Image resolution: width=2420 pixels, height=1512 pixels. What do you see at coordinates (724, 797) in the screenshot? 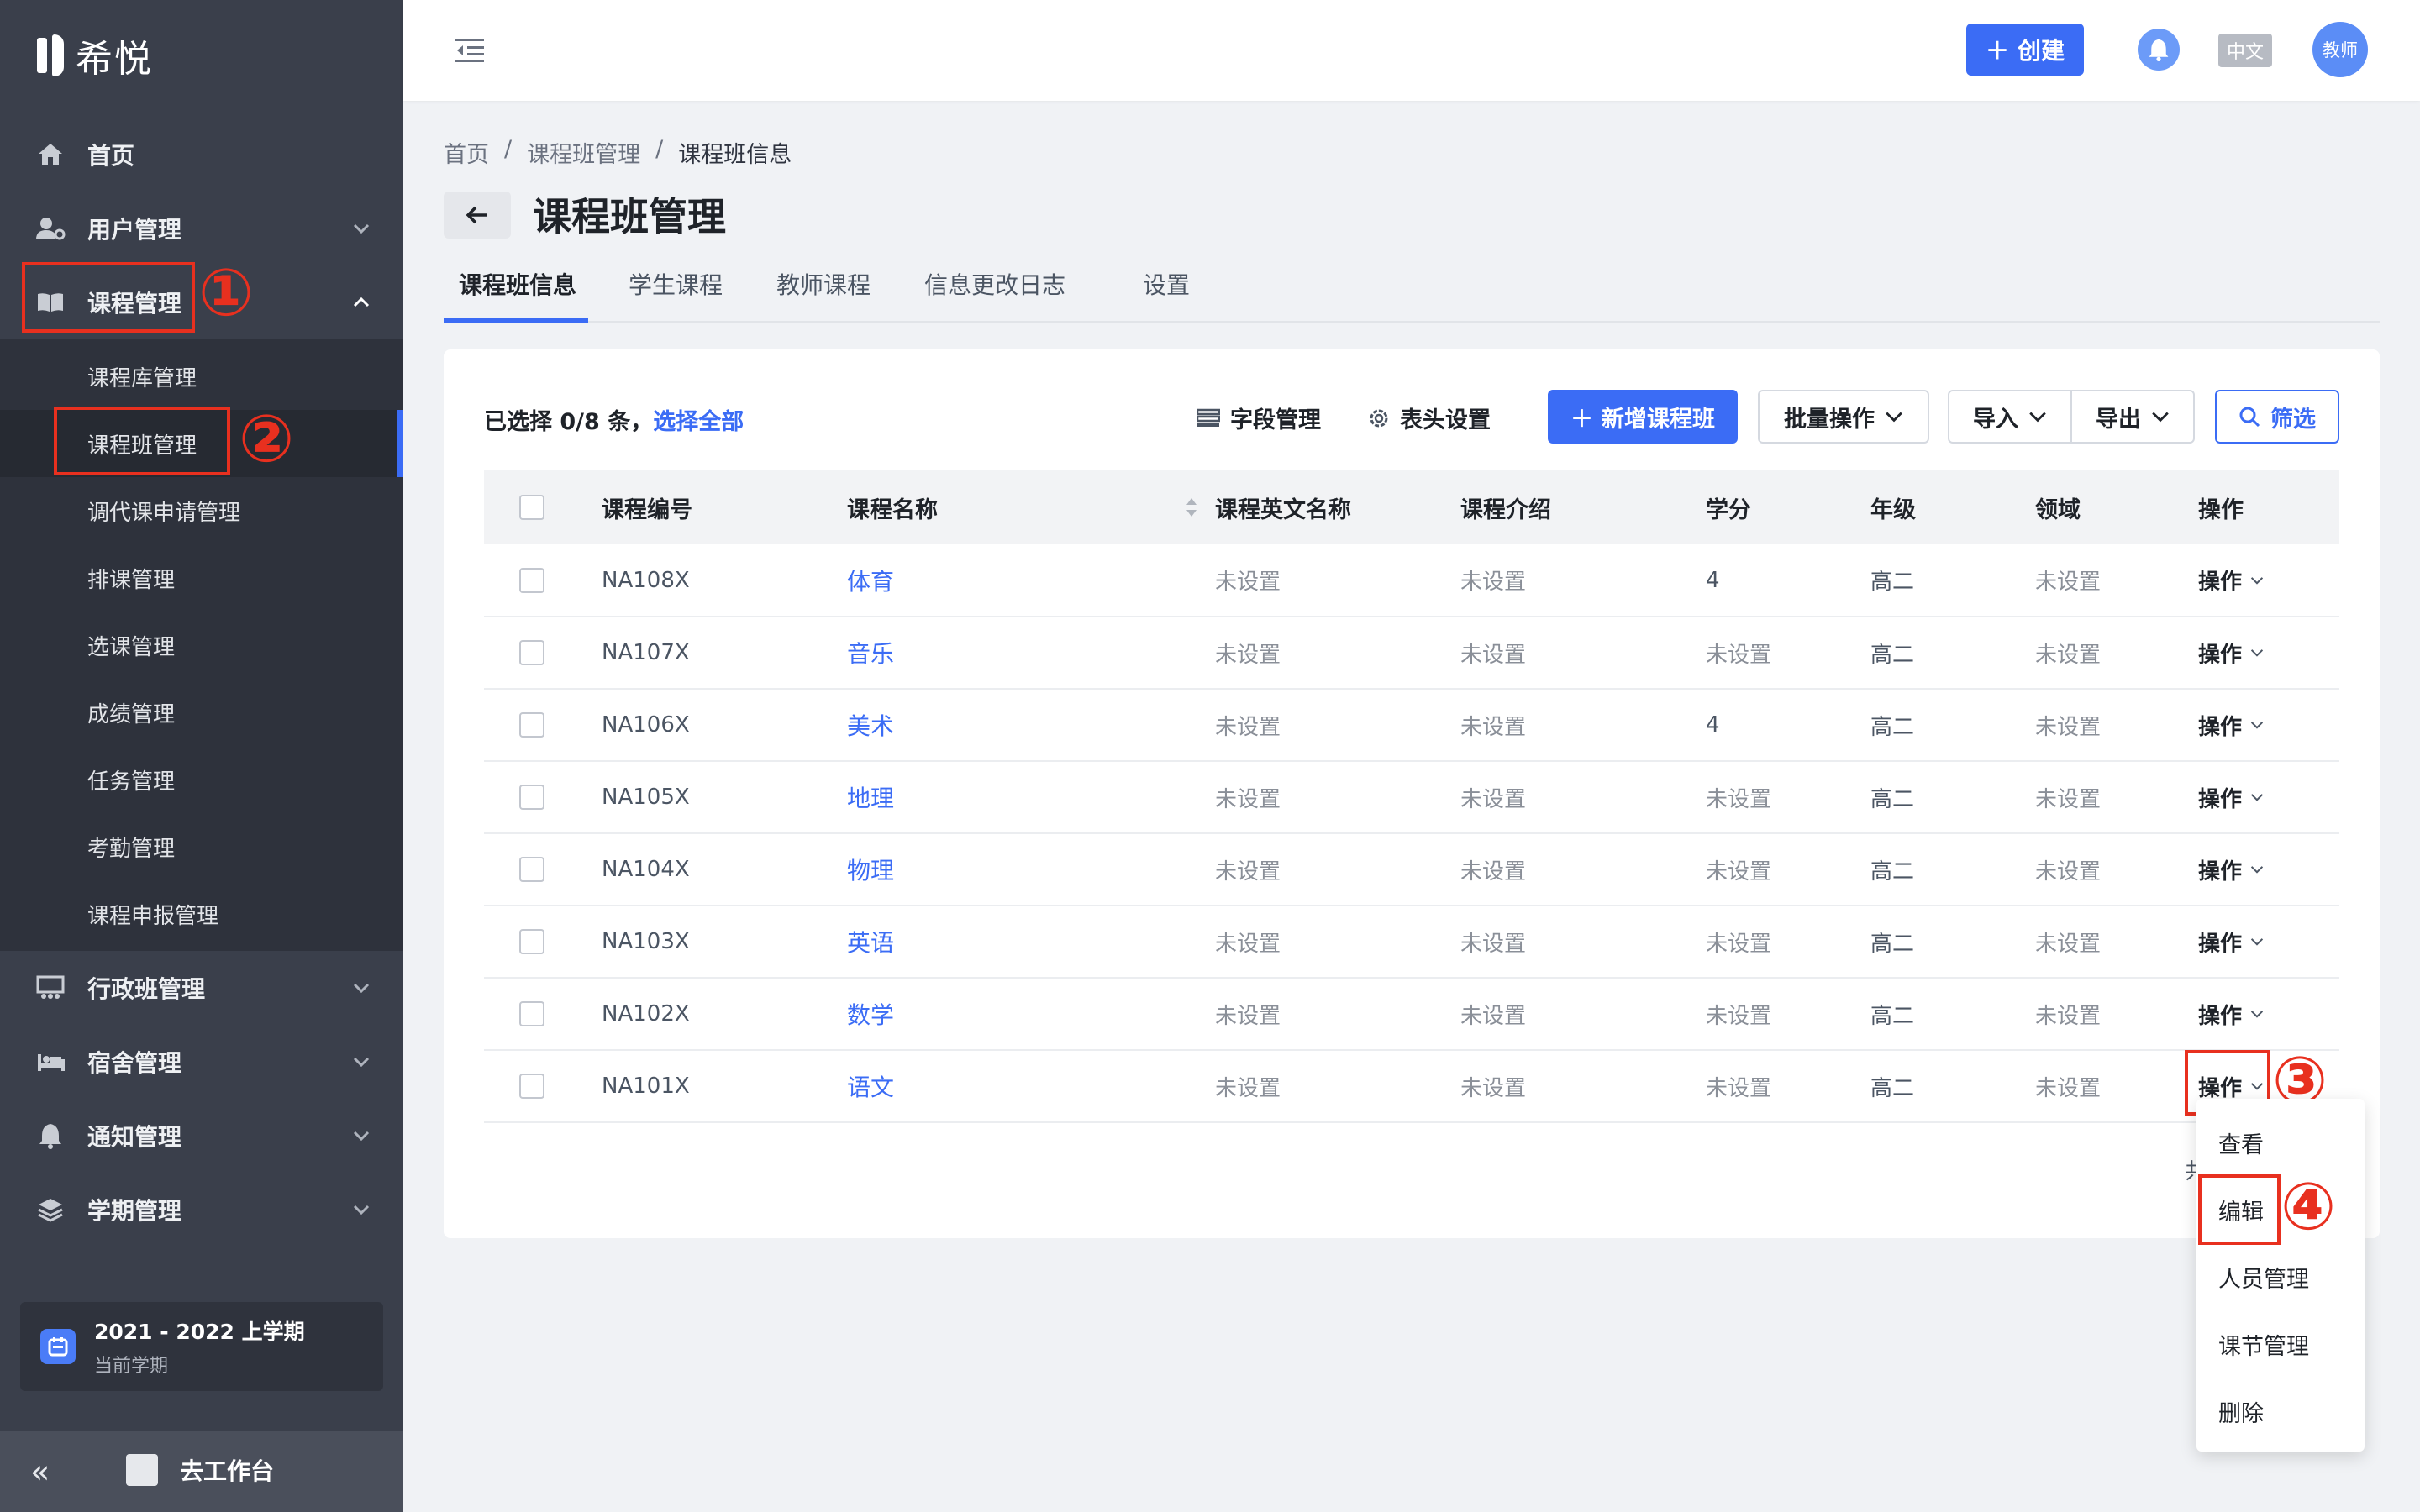
I see `cell-code: NA105X` at bounding box center [724, 797].